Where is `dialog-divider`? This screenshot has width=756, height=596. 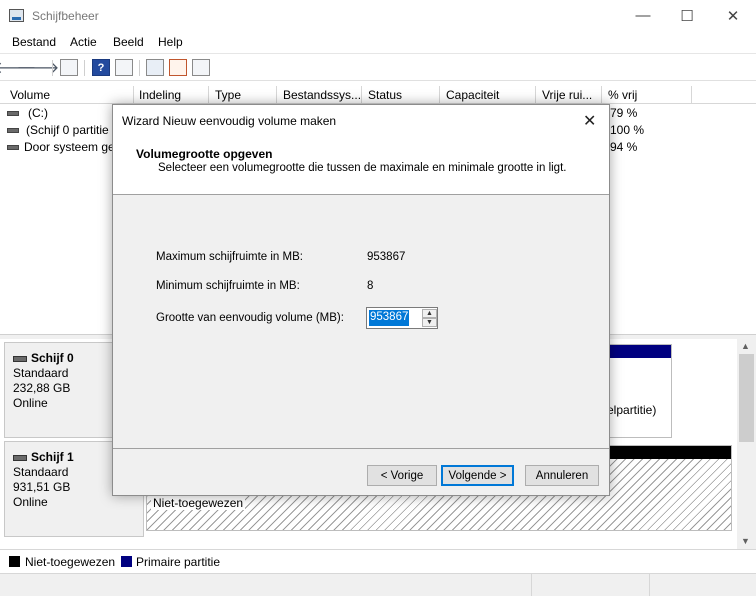
dialog-divider is located at coordinates (361, 448).